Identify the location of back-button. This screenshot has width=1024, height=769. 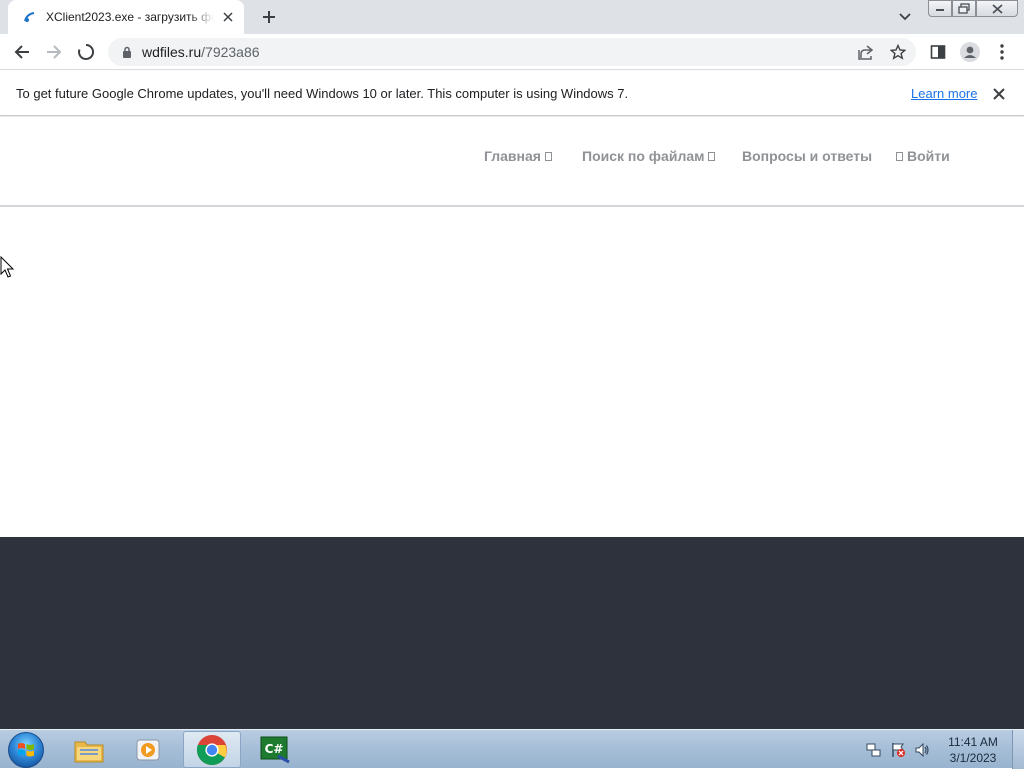
(22, 52).